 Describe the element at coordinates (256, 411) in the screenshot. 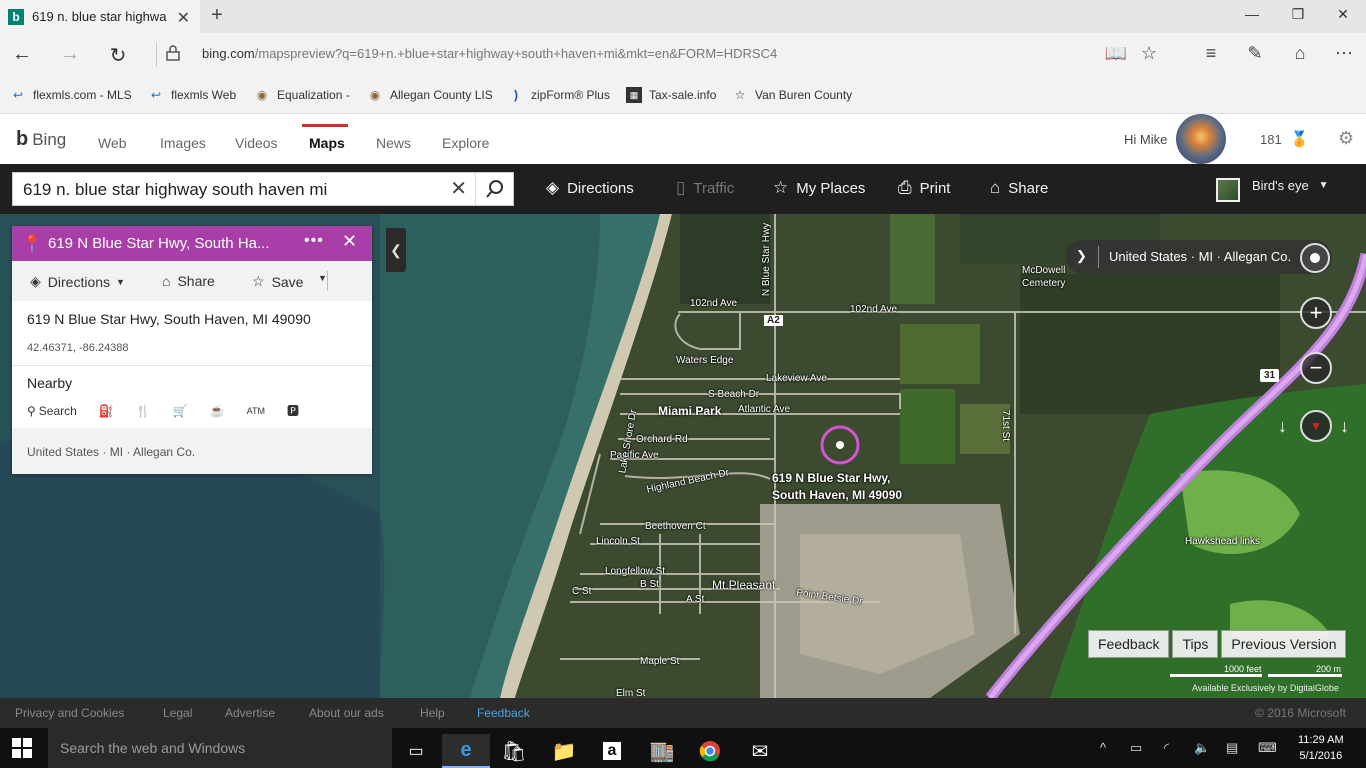

I see `atm-icon: ATM` at that location.